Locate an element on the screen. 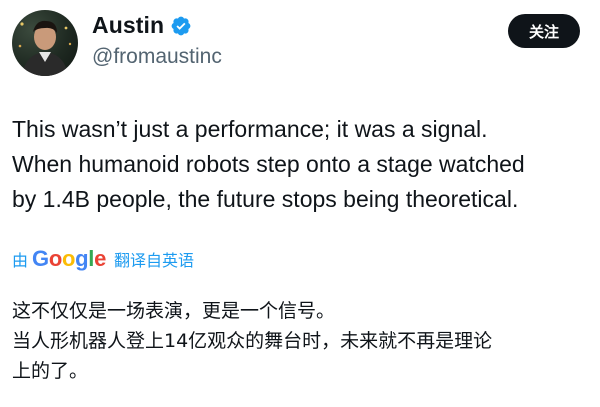 The width and height of the screenshot is (600, 407). author-name-row: Austin is located at coordinates (142, 25).